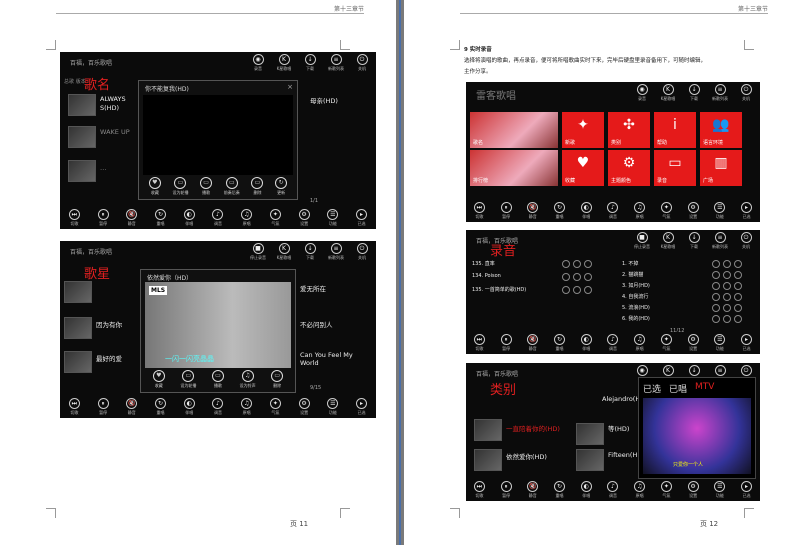 The image size is (800, 545). Describe the element at coordinates (206, 186) in the screenshot. I see `toolbar-button: ▭ 播歌` at that location.